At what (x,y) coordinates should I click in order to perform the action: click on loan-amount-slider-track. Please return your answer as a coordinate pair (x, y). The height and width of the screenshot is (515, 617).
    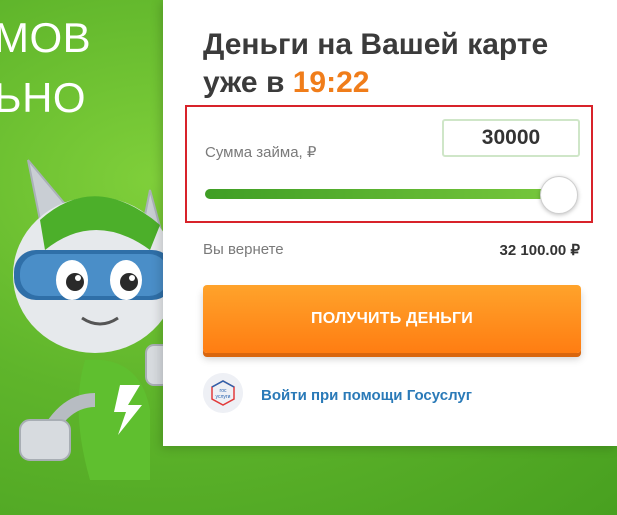
    Looking at the image, I should click on (383, 194).